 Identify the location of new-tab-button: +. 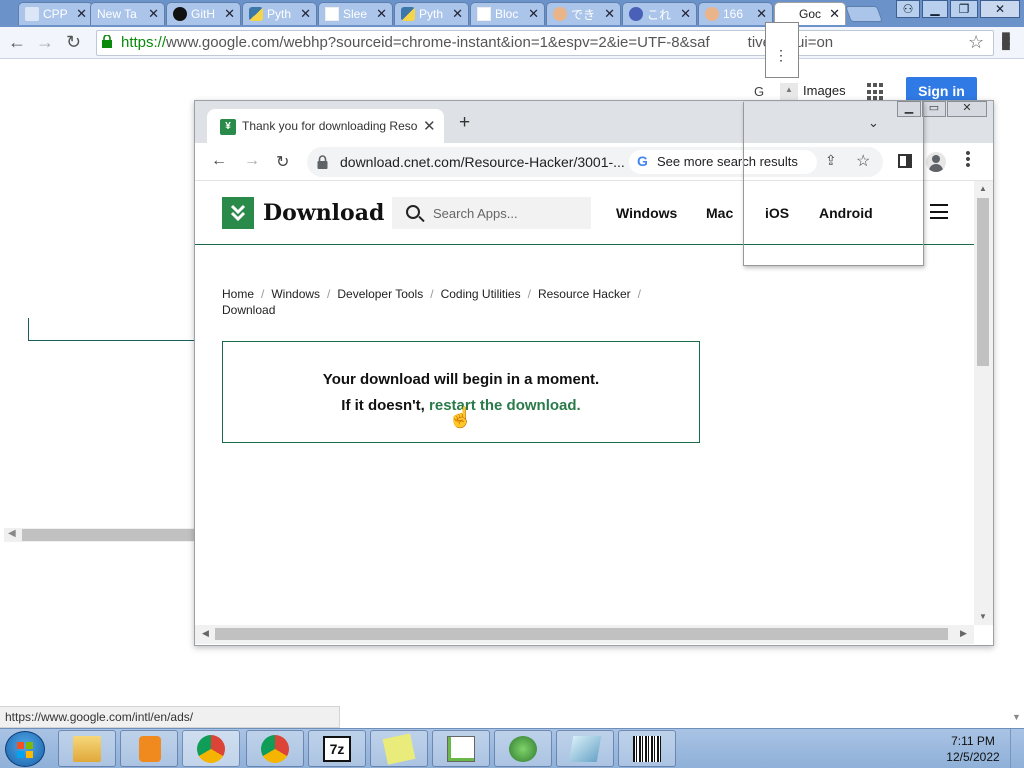
(464, 122).